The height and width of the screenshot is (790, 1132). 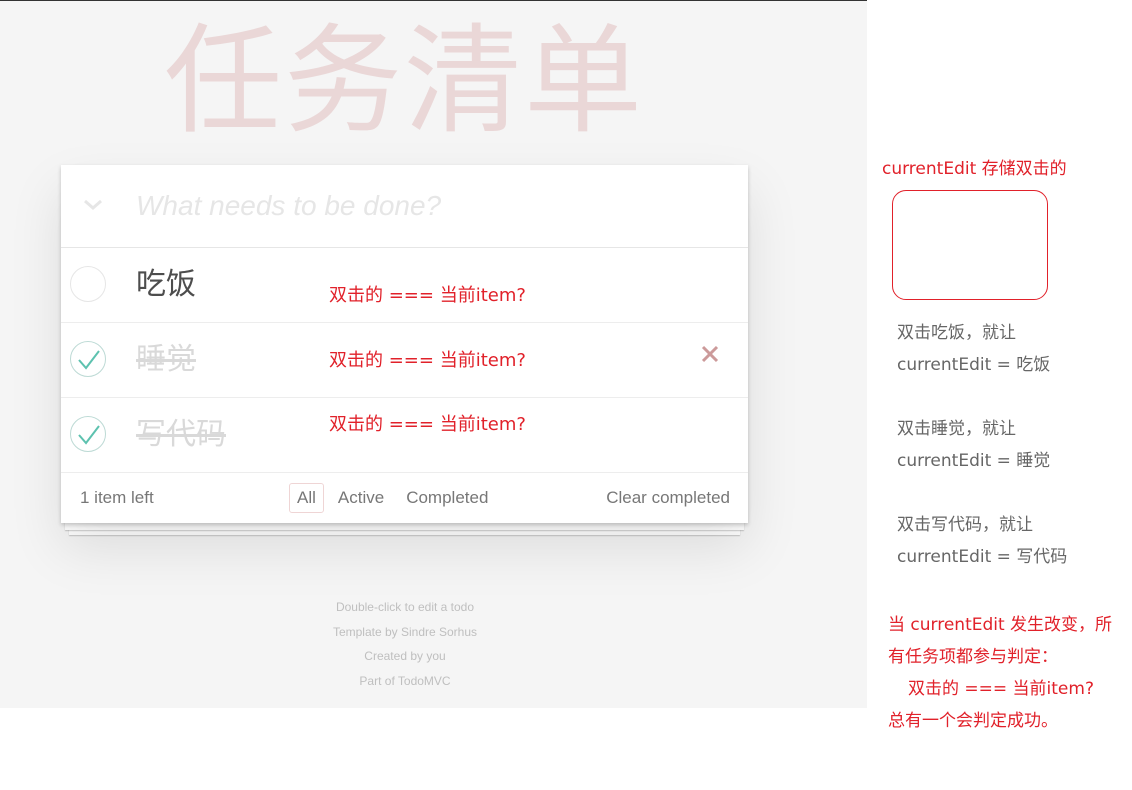 I want to click on todo-item-1: 睡觉 双击的 === 当前item?, so click(x=404, y=360).